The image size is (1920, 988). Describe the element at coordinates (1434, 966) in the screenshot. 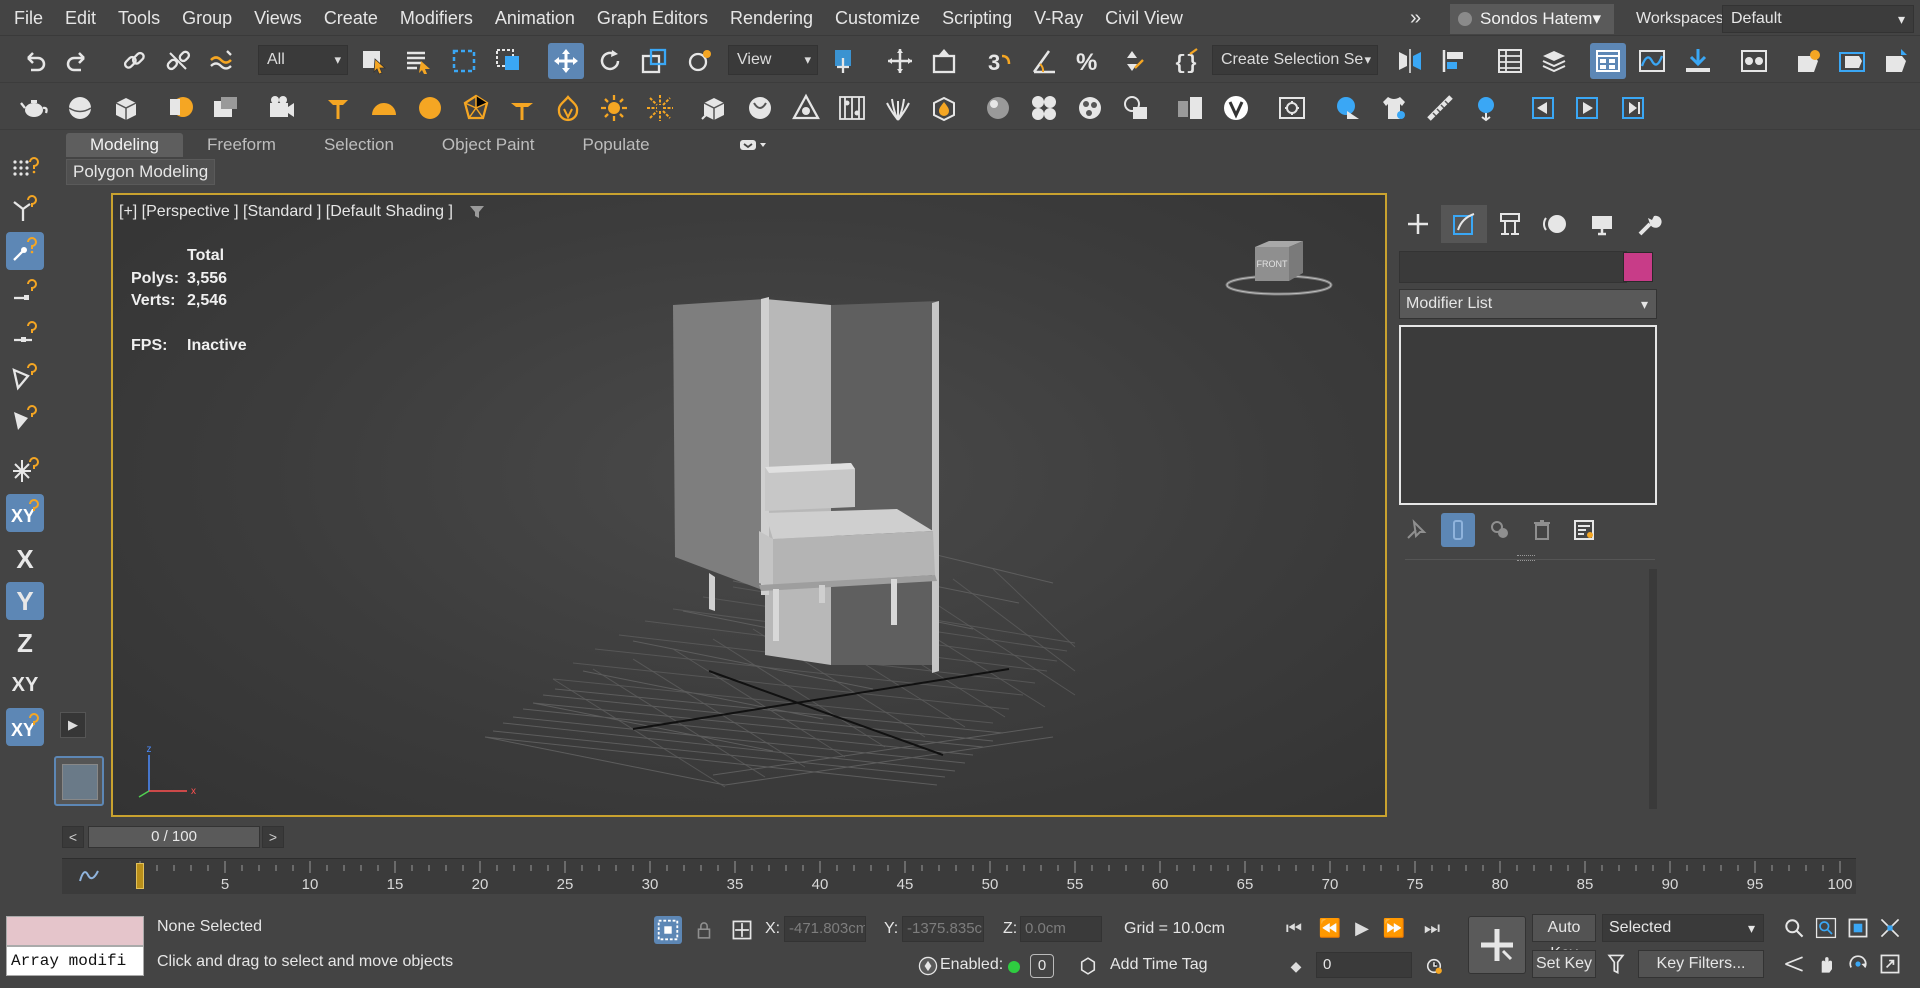

I see `time-configuration-icon` at that location.